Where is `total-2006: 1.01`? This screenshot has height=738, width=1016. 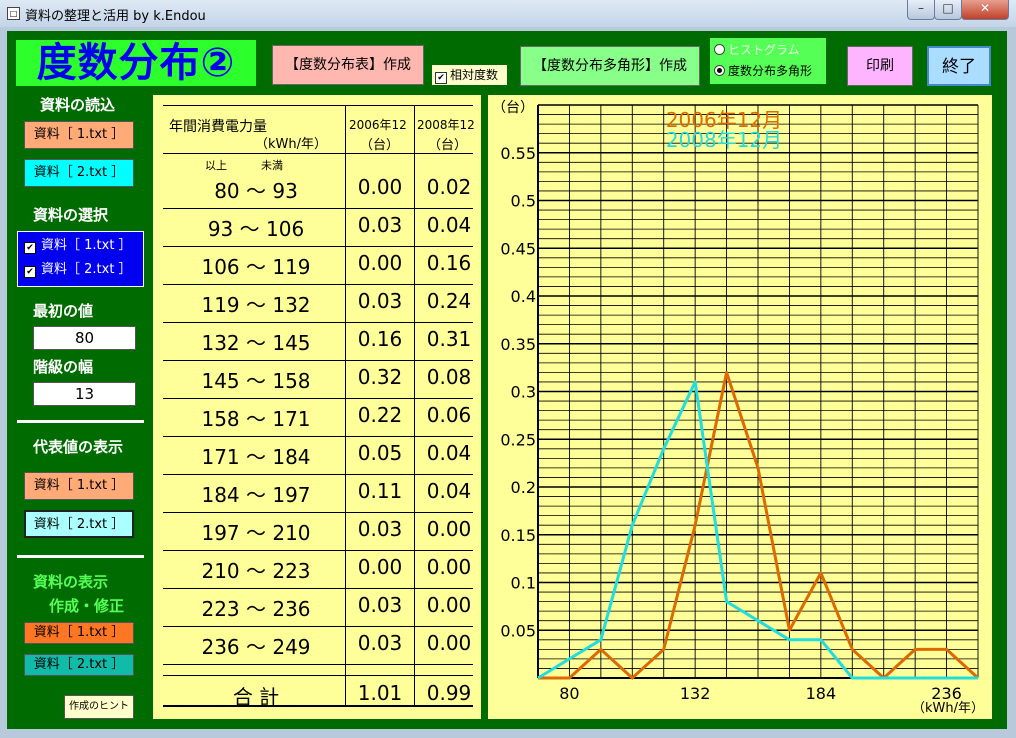
total-2006: 1.01 is located at coordinates (380, 693).